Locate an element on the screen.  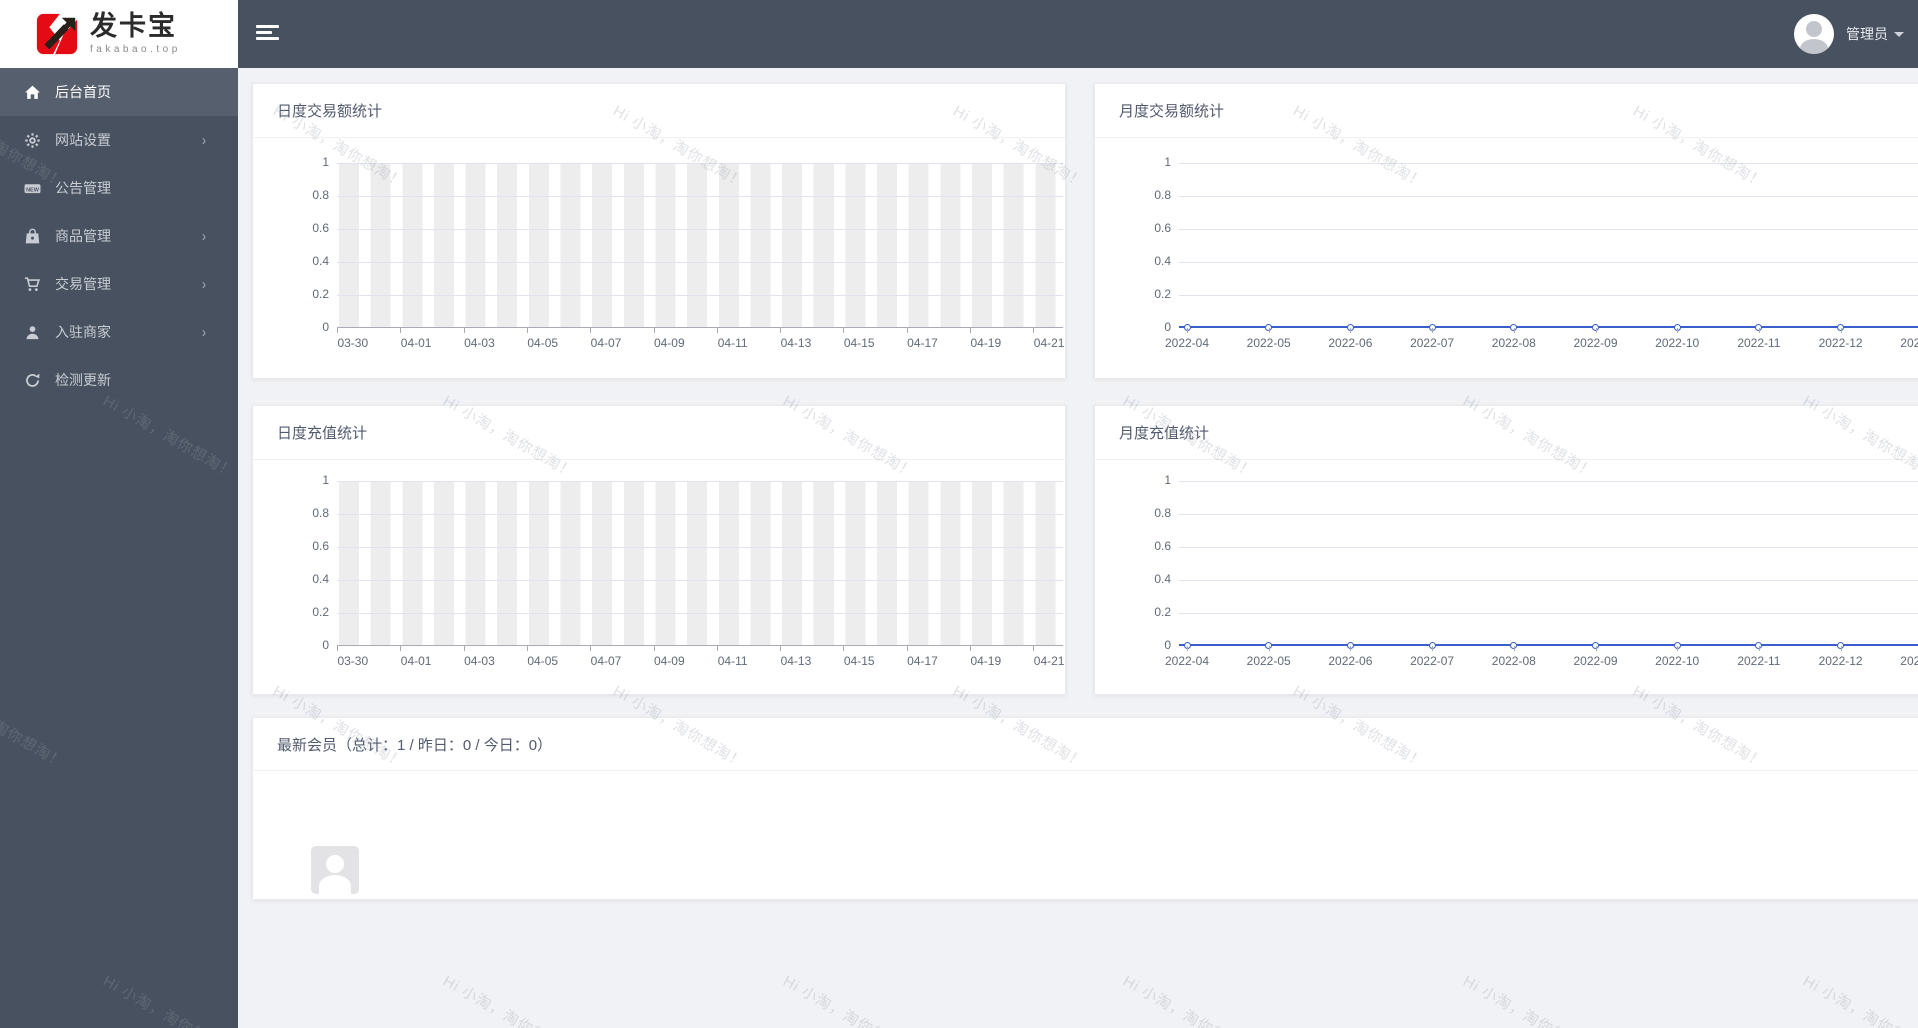
y-axis-label: 0.2 is located at coordinates (1162, 294).